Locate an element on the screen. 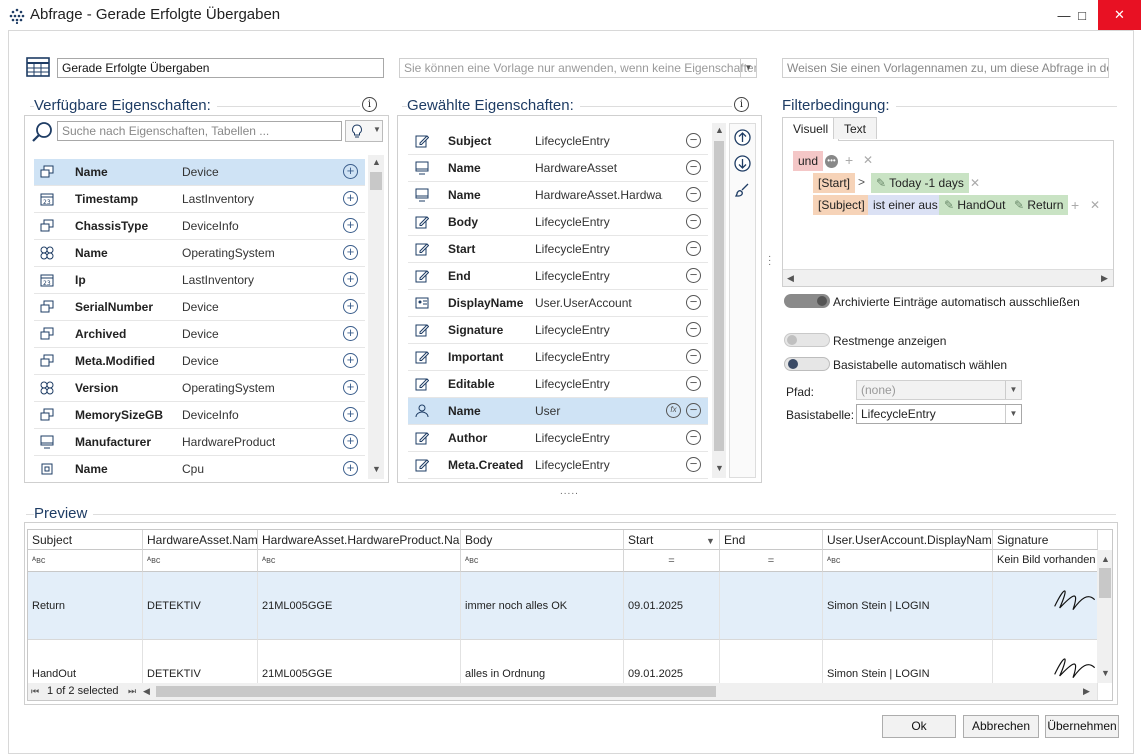 The image size is (1141, 756). chosen-item: Signature LifecycleEntry − is located at coordinates (558, 330).